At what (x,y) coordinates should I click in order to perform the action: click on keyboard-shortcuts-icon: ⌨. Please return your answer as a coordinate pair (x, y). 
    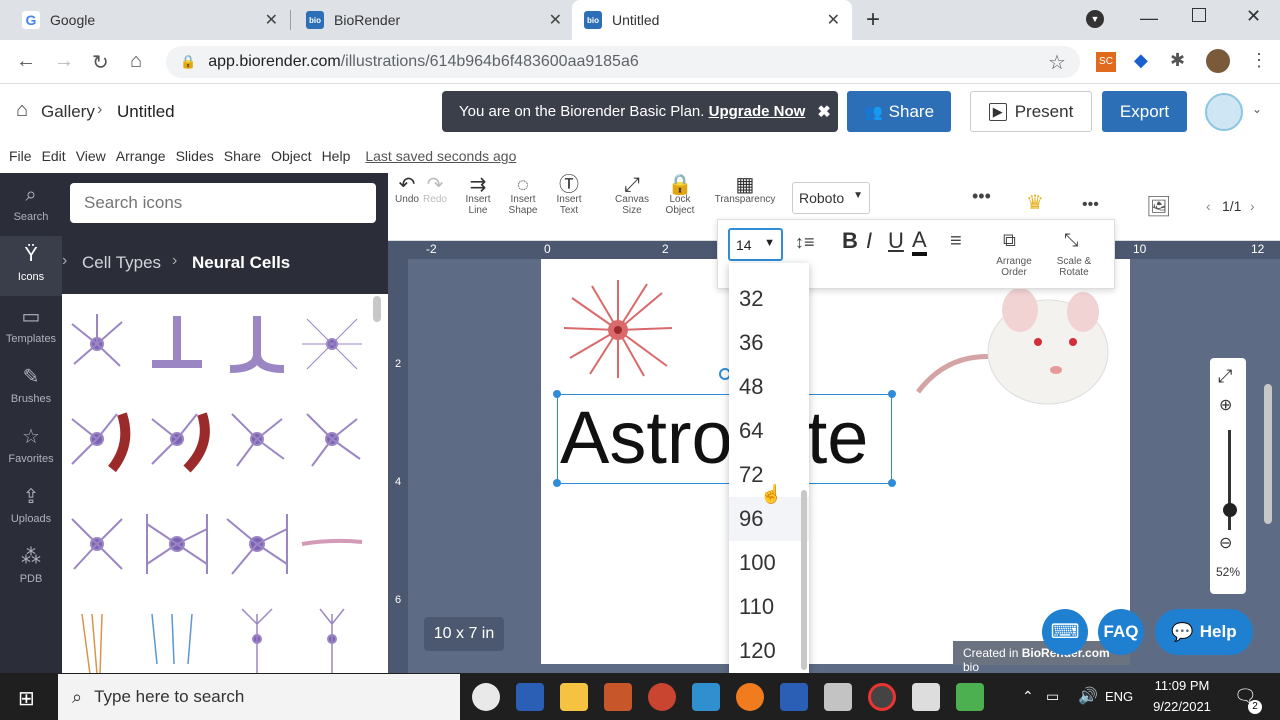
    Looking at the image, I should click on (1065, 632).